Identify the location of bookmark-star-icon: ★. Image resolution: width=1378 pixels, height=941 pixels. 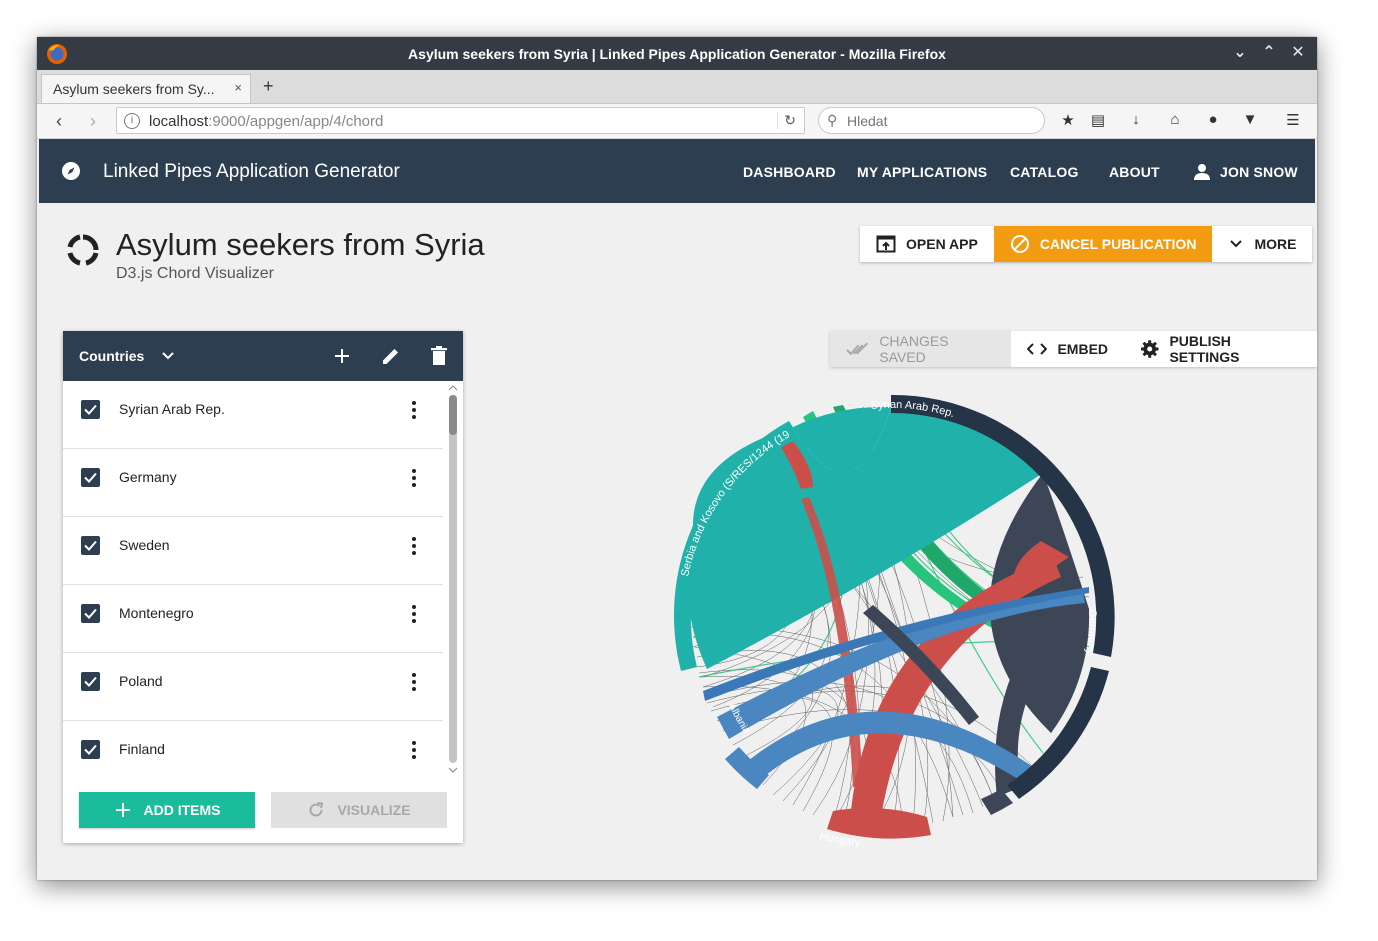
(1068, 121).